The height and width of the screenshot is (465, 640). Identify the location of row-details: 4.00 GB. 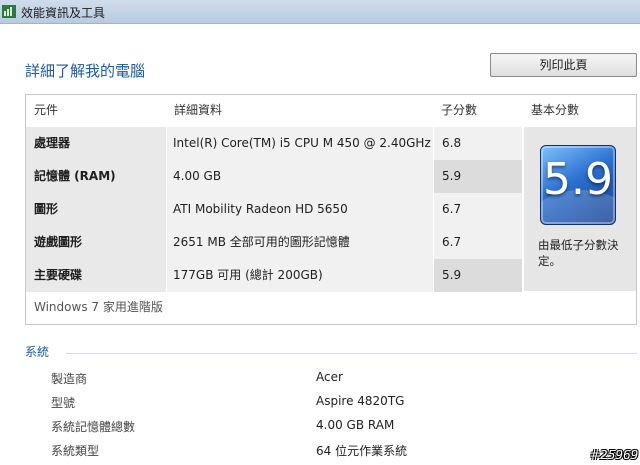
(299, 176).